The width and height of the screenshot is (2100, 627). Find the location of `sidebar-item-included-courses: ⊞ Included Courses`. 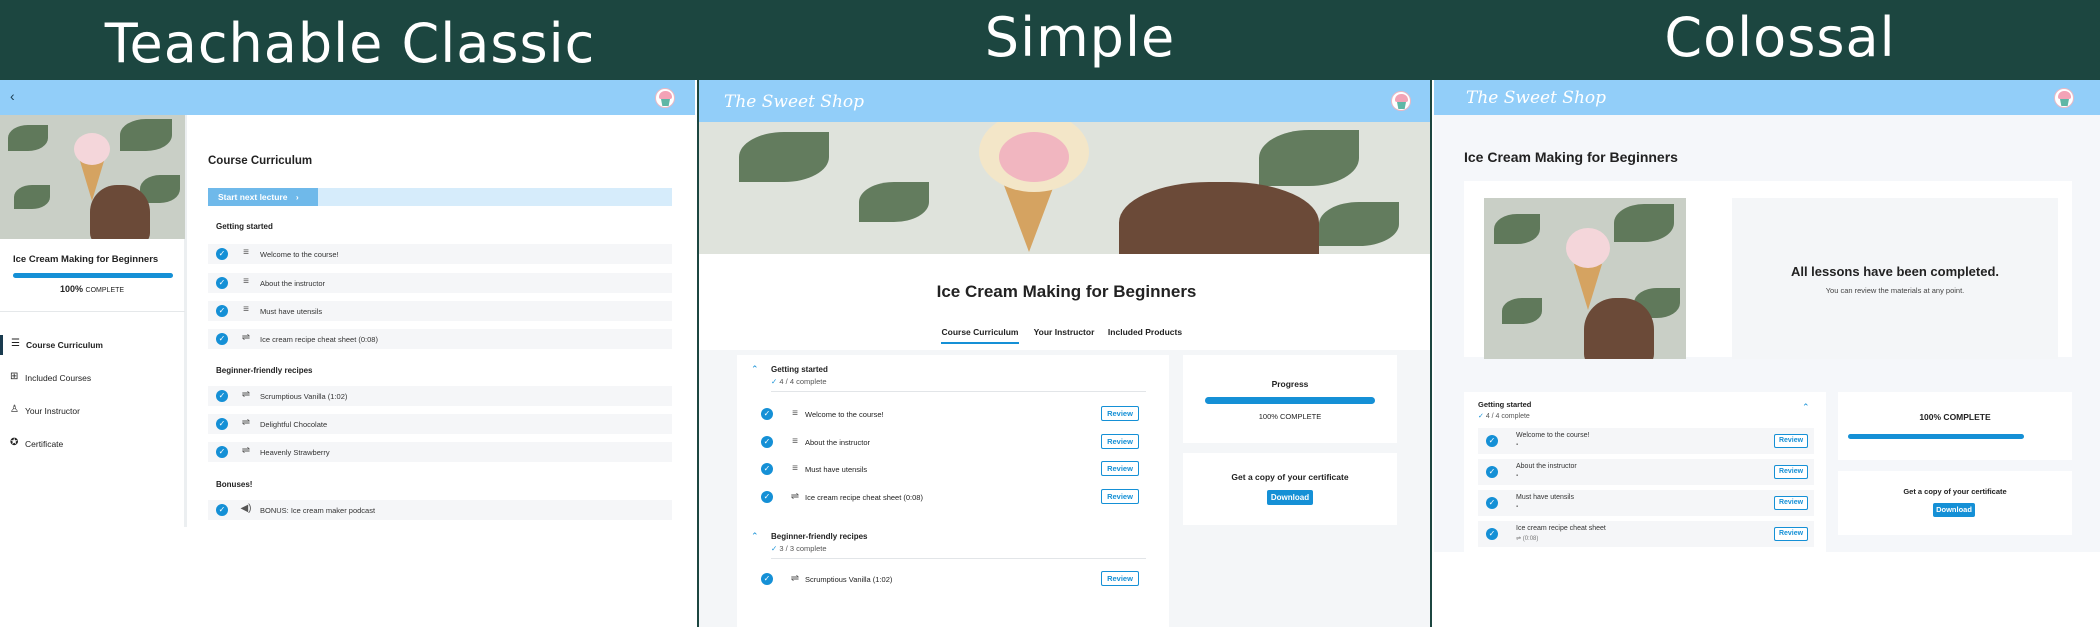

sidebar-item-included-courses: ⊞ Included Courses is located at coordinates (92, 378).